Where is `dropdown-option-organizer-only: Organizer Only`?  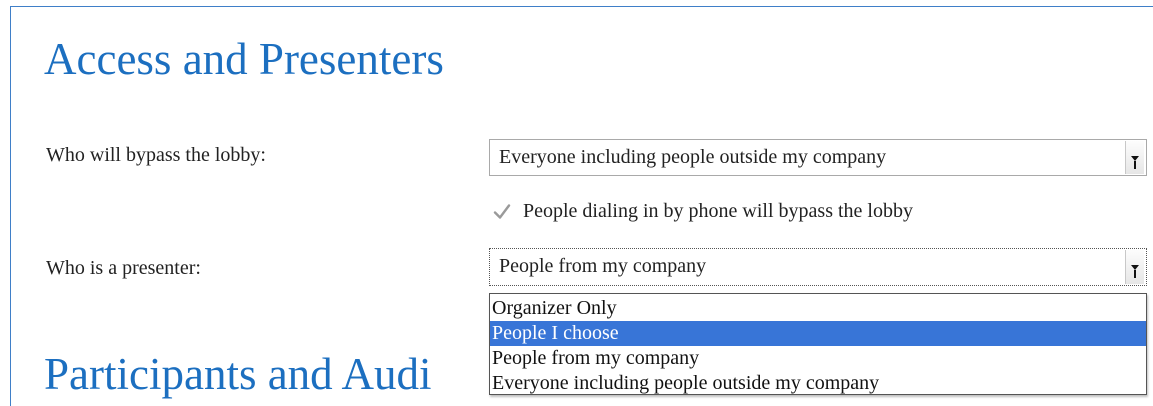
dropdown-option-organizer-only: Organizer Only is located at coordinates (818, 308).